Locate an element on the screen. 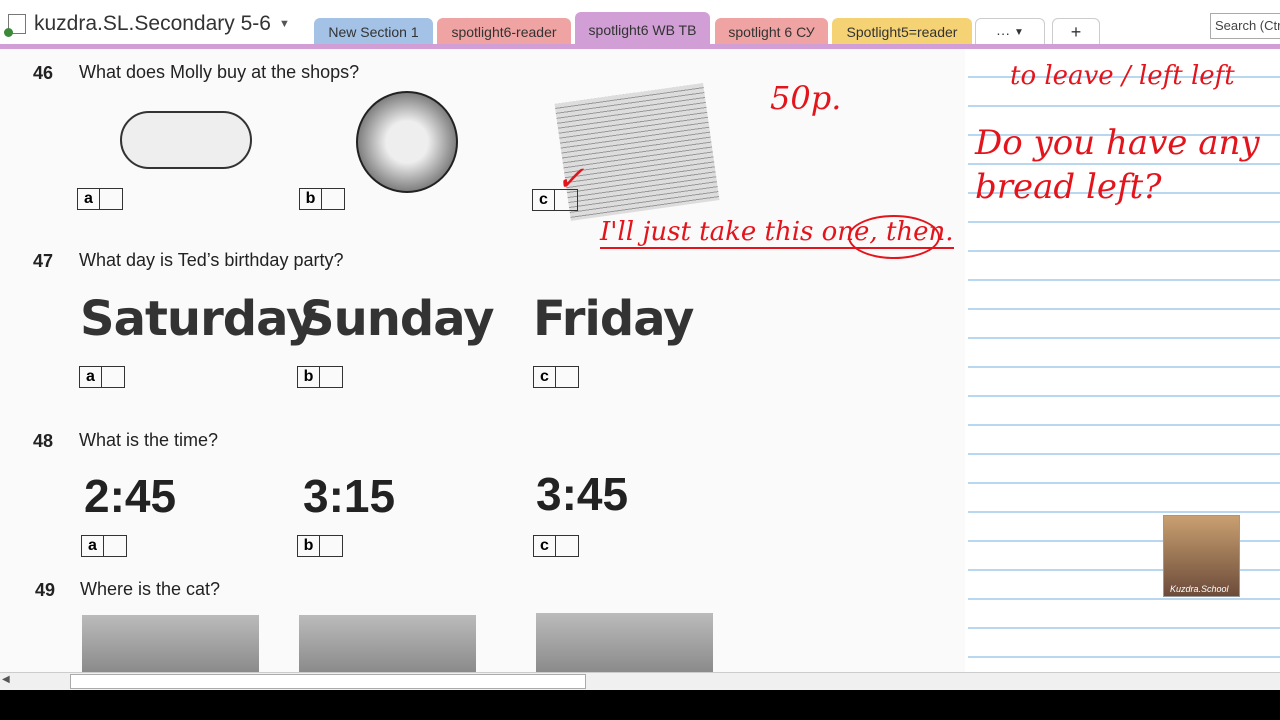 Image resolution: width=1280 pixels, height=720 pixels. question-text: Where is the cat? is located at coordinates (150, 589).